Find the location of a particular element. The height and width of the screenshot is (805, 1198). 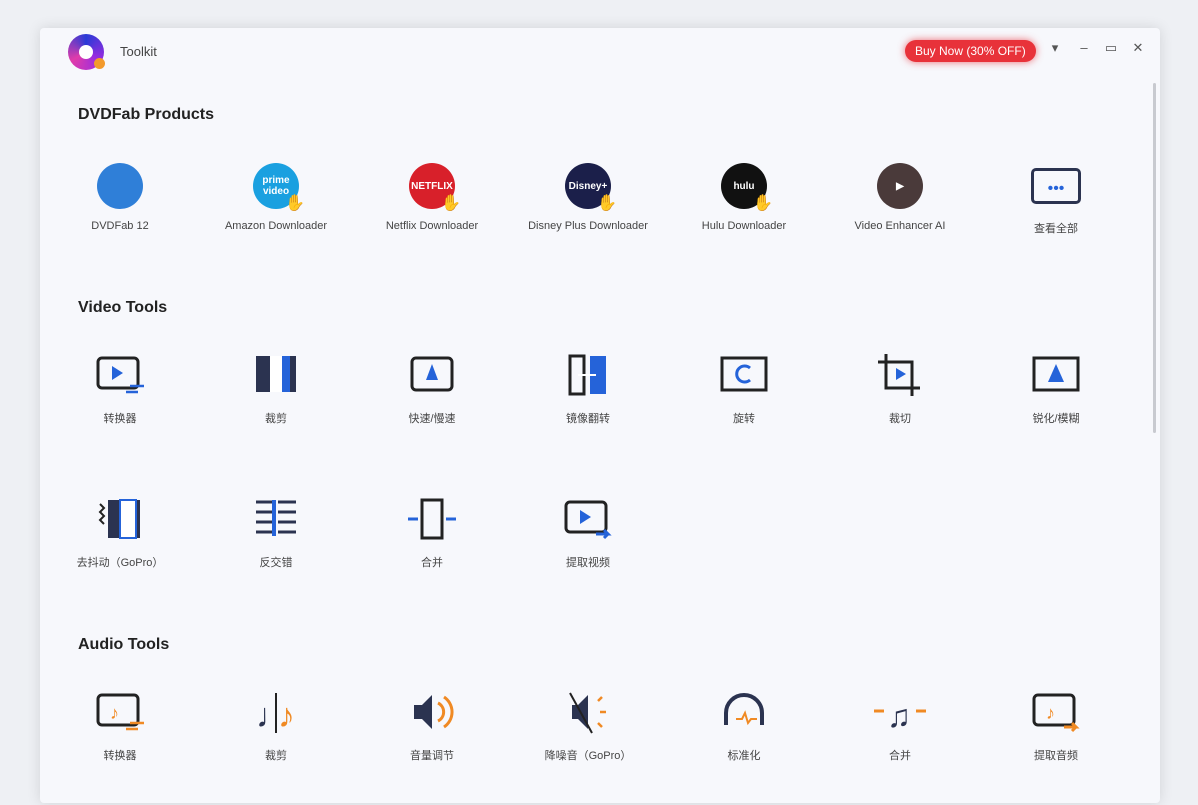

dvdfab-icon is located at coordinates (120, 186).